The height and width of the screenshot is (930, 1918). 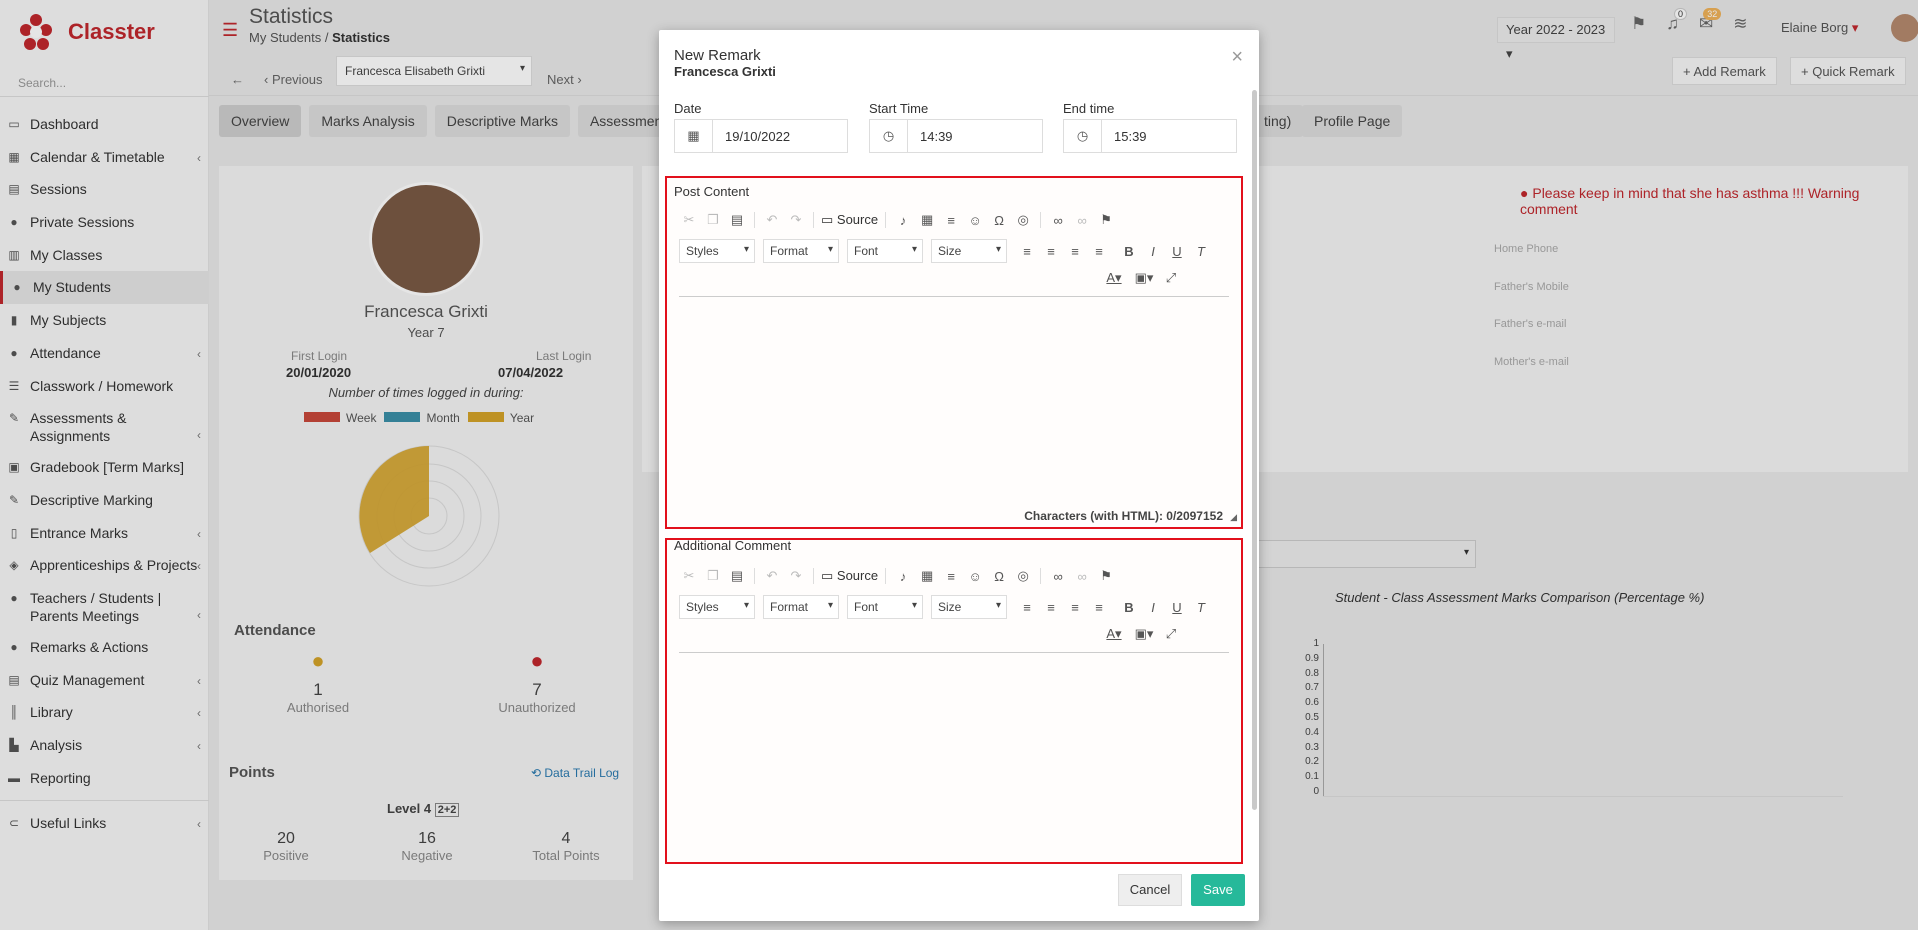 What do you see at coordinates (733, 545) in the screenshot?
I see `additional-comment-label: Additional Comment` at bounding box center [733, 545].